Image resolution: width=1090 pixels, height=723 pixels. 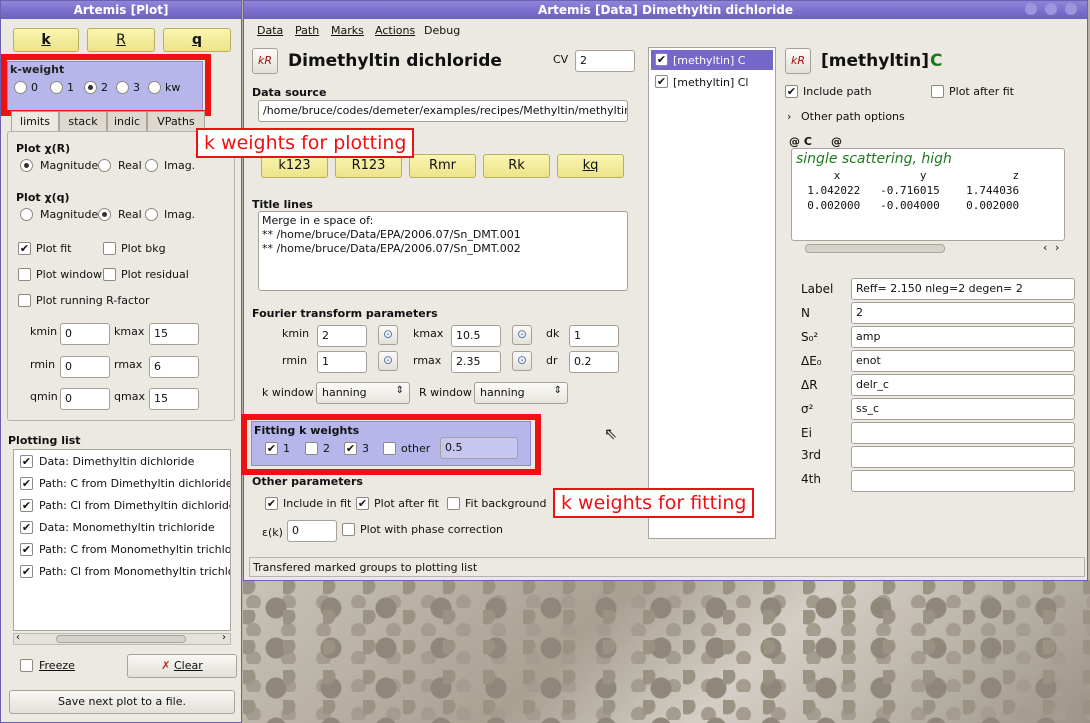 What do you see at coordinates (963, 457) in the screenshot?
I see `param-input-3rd` at bounding box center [963, 457].